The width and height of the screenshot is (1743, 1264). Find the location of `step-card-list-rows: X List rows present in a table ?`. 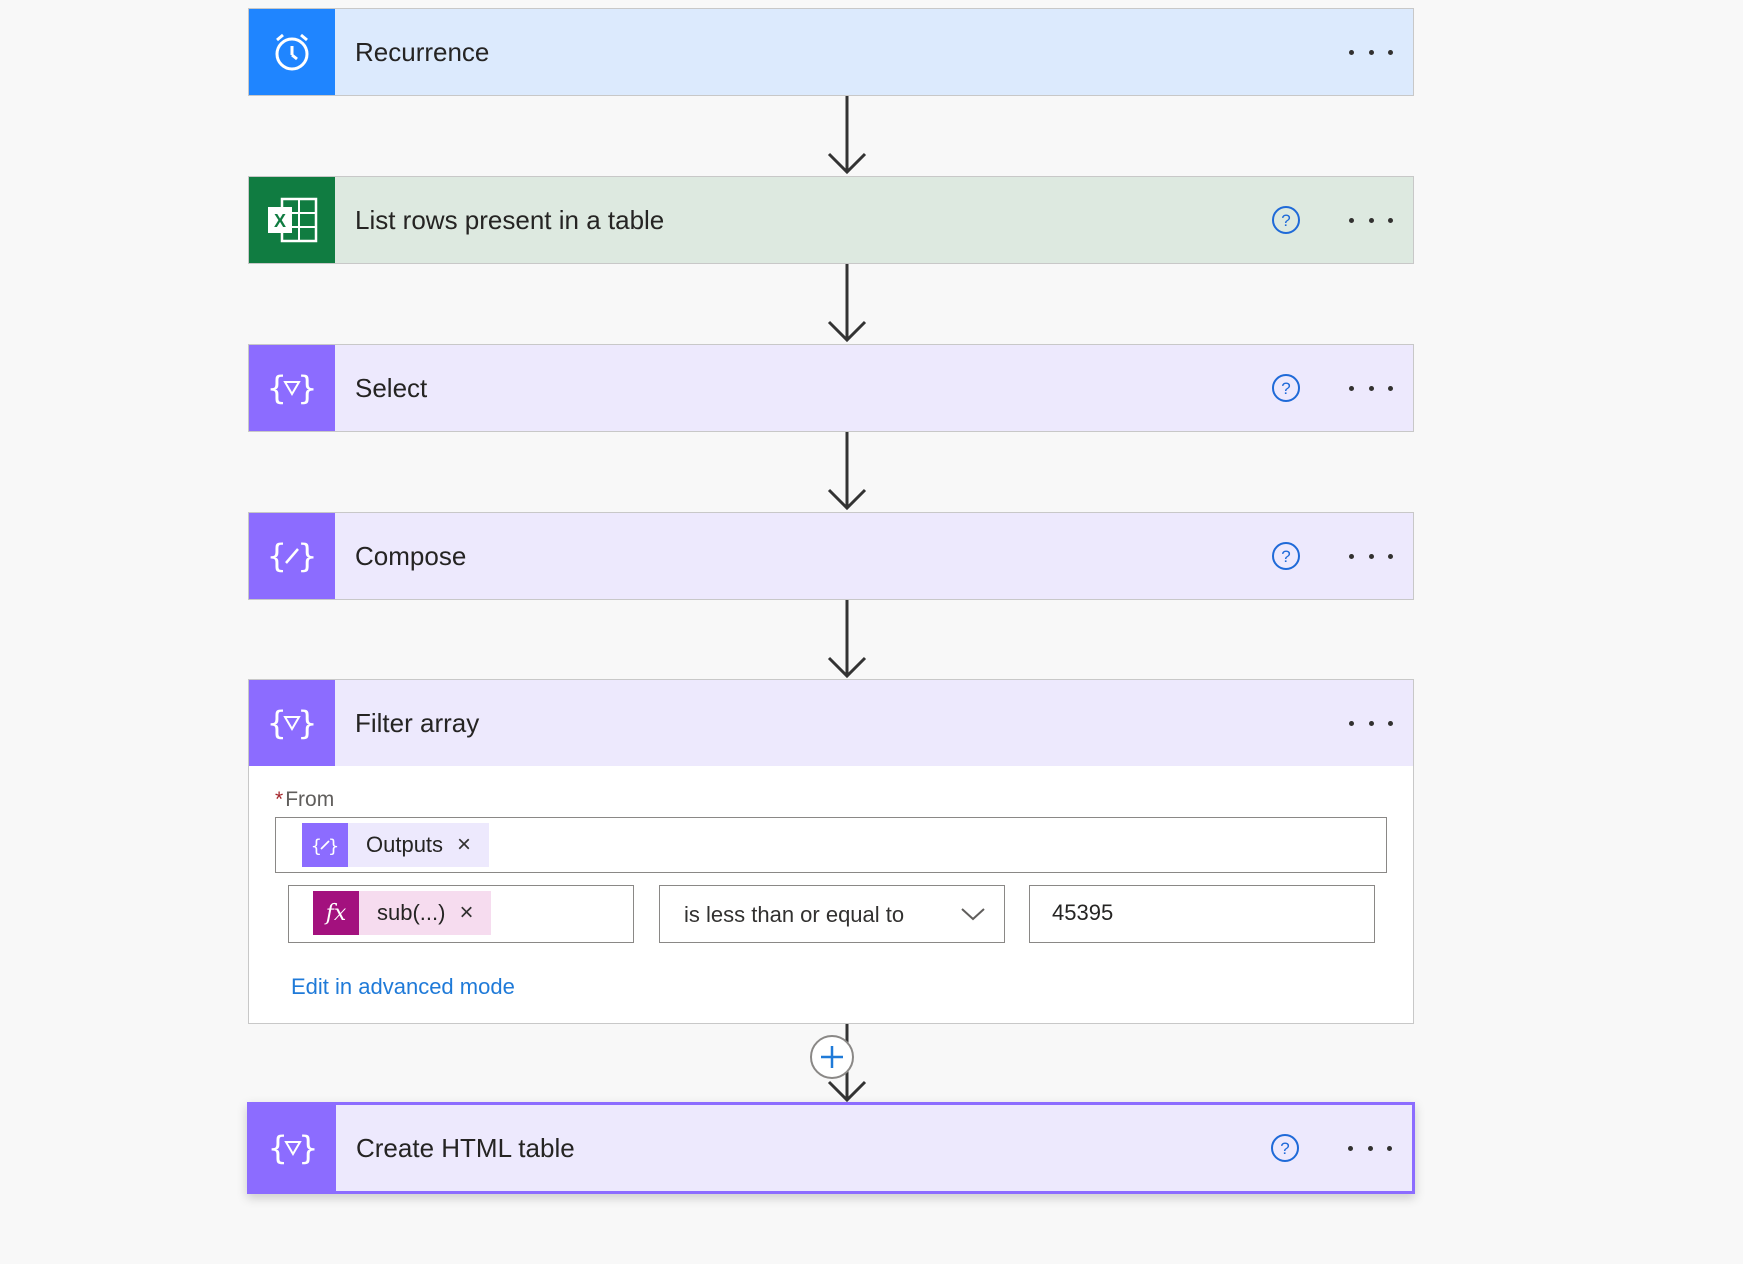

step-card-list-rows: X List rows present in a table ? is located at coordinates (831, 220).